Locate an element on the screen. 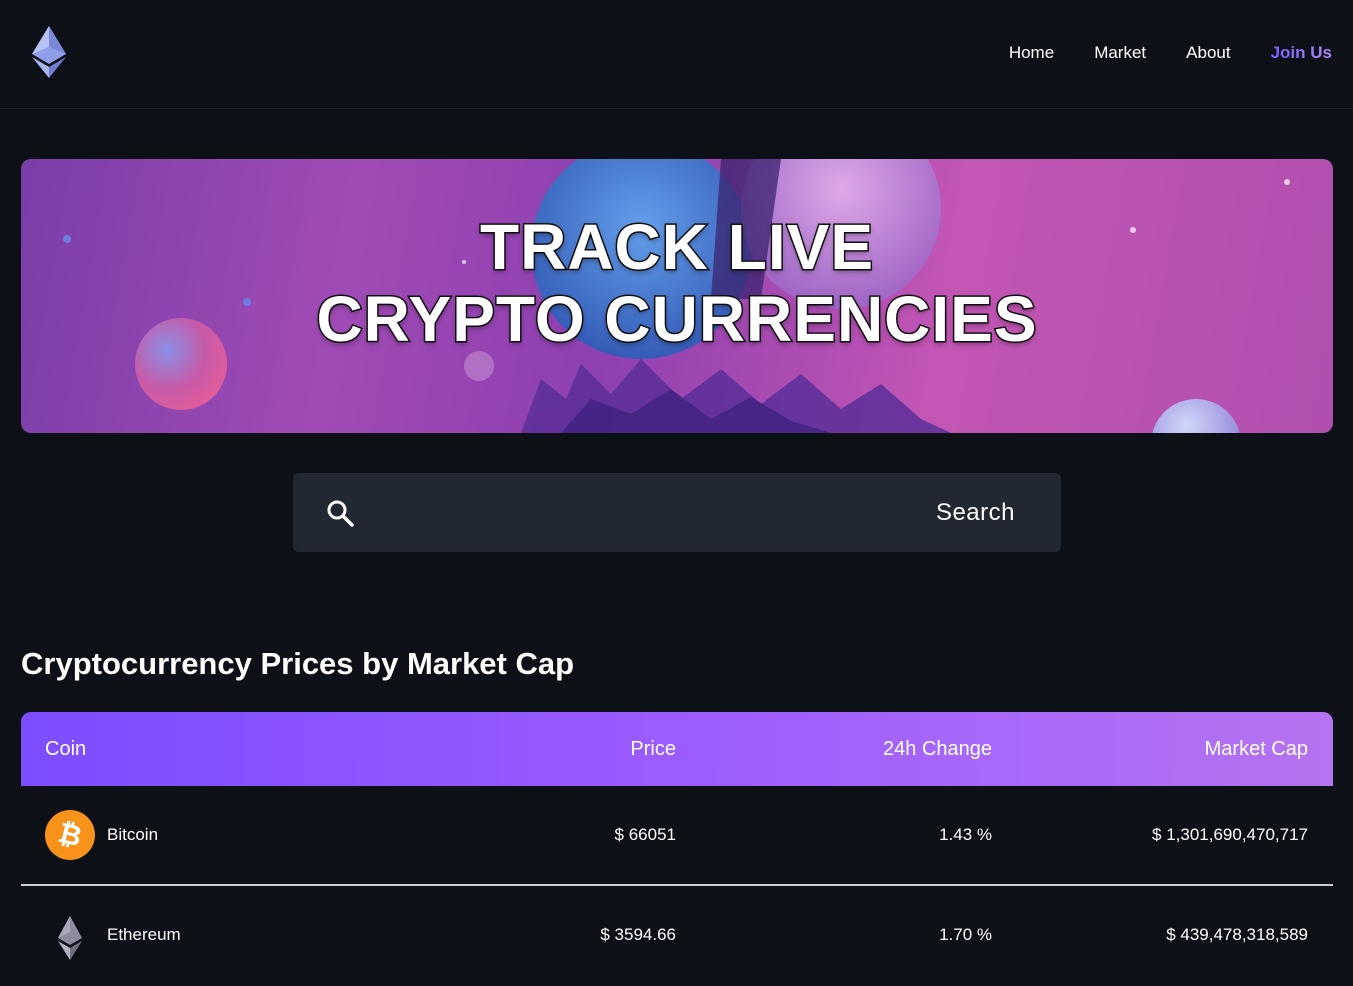 Image resolution: width=1353 pixels, height=986 pixels. column-header-market-cap: Market Cap is located at coordinates (1256, 749).